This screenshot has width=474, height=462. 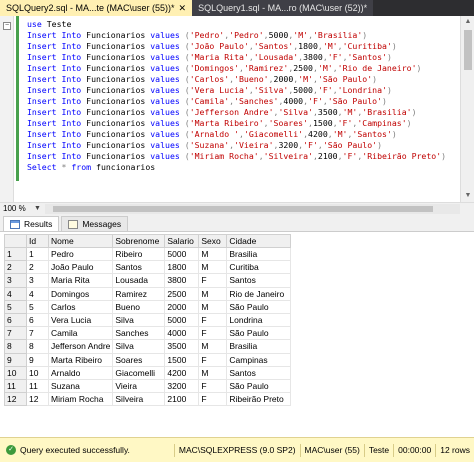 What do you see at coordinates (467, 109) in the screenshot?
I see `vertical-scrollbar: ▲ ▼` at bounding box center [467, 109].